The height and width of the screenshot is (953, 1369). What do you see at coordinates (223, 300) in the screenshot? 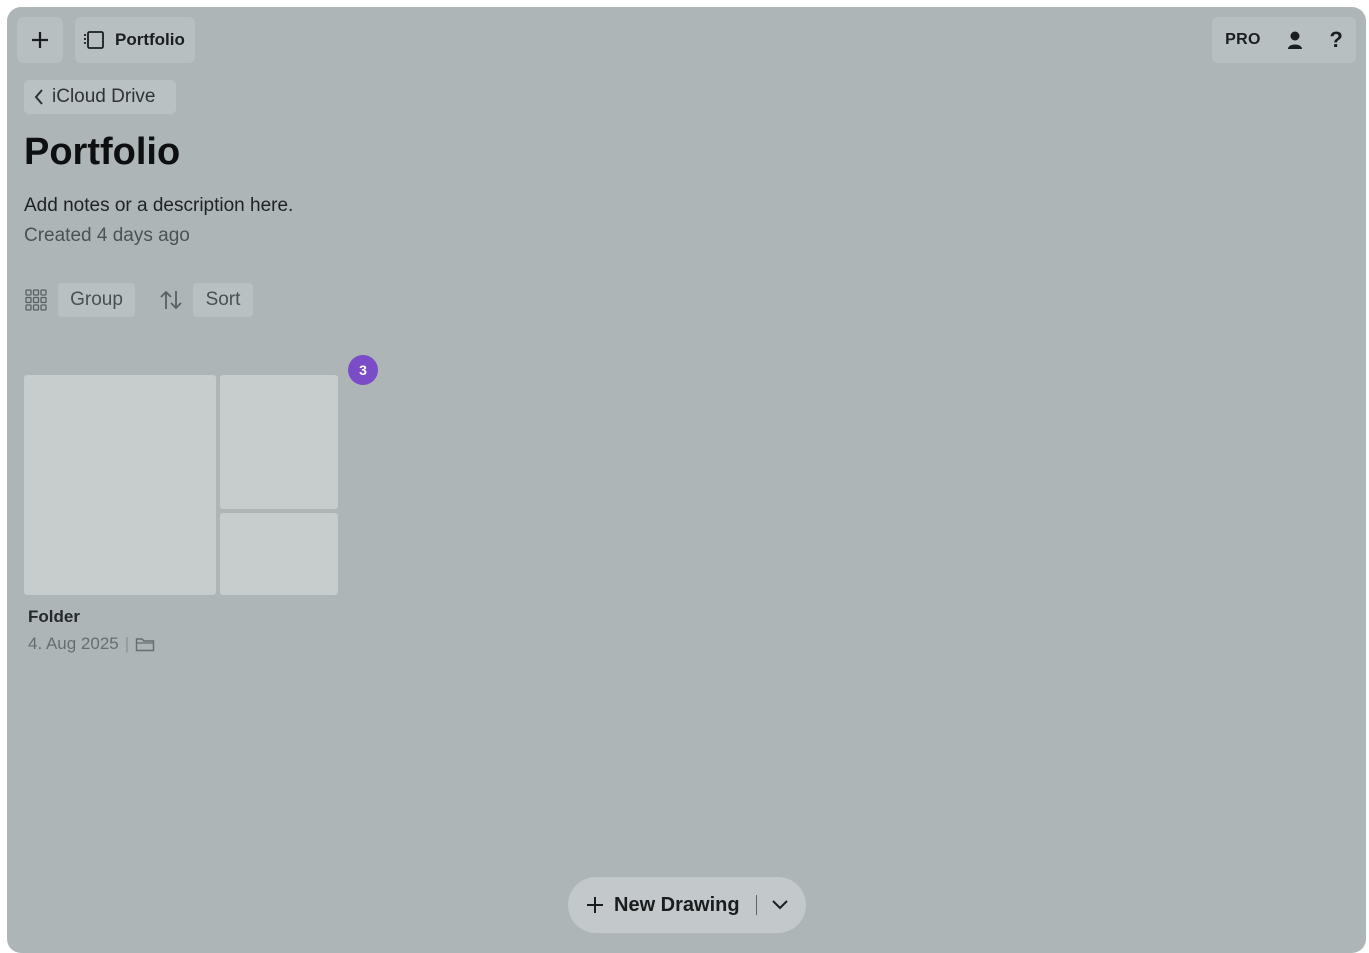
I see `sort-button: Sort` at bounding box center [223, 300].